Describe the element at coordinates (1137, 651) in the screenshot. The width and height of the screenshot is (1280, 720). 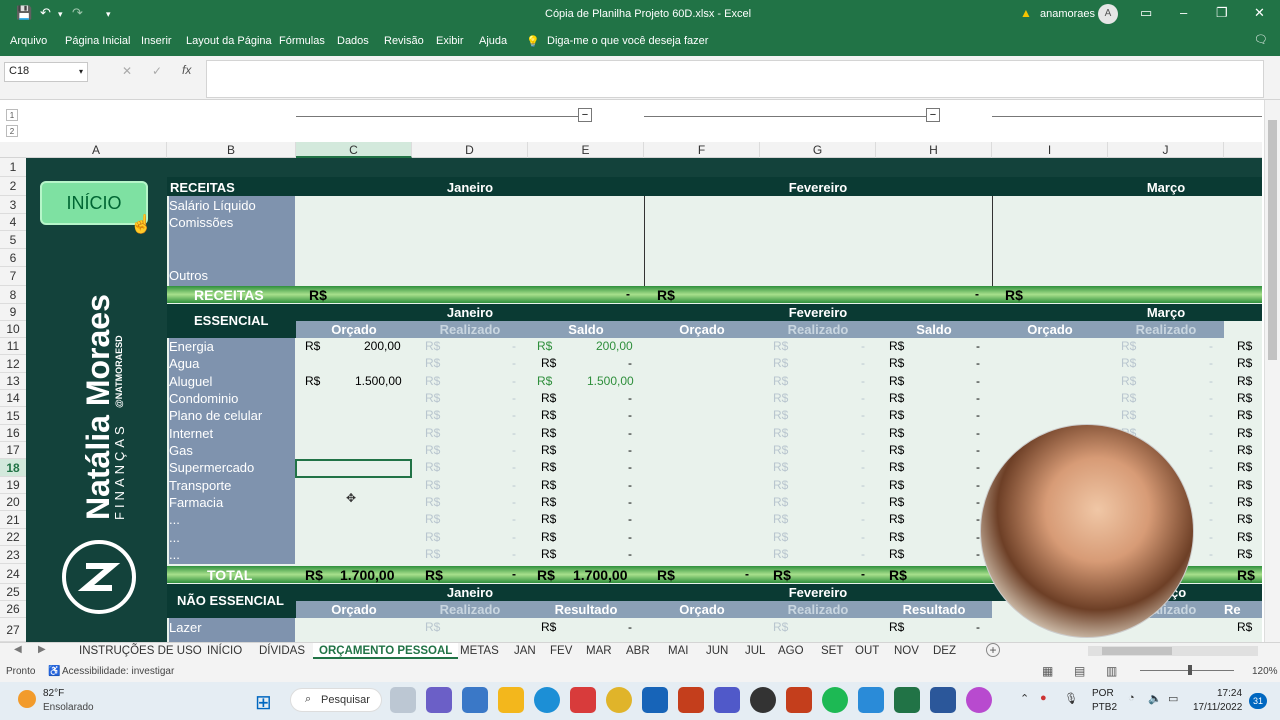
I see `h-scroll-thumb` at that location.